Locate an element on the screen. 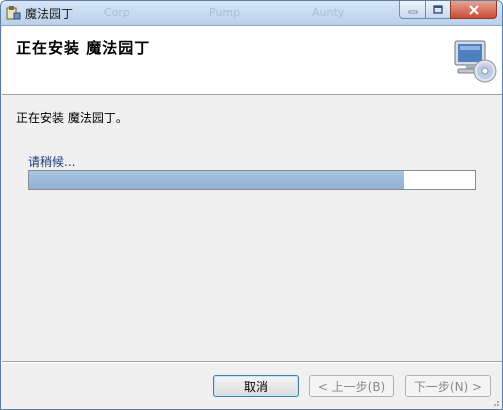 The width and height of the screenshot is (503, 410). next-button: 下一步(N) > is located at coordinates (448, 386).